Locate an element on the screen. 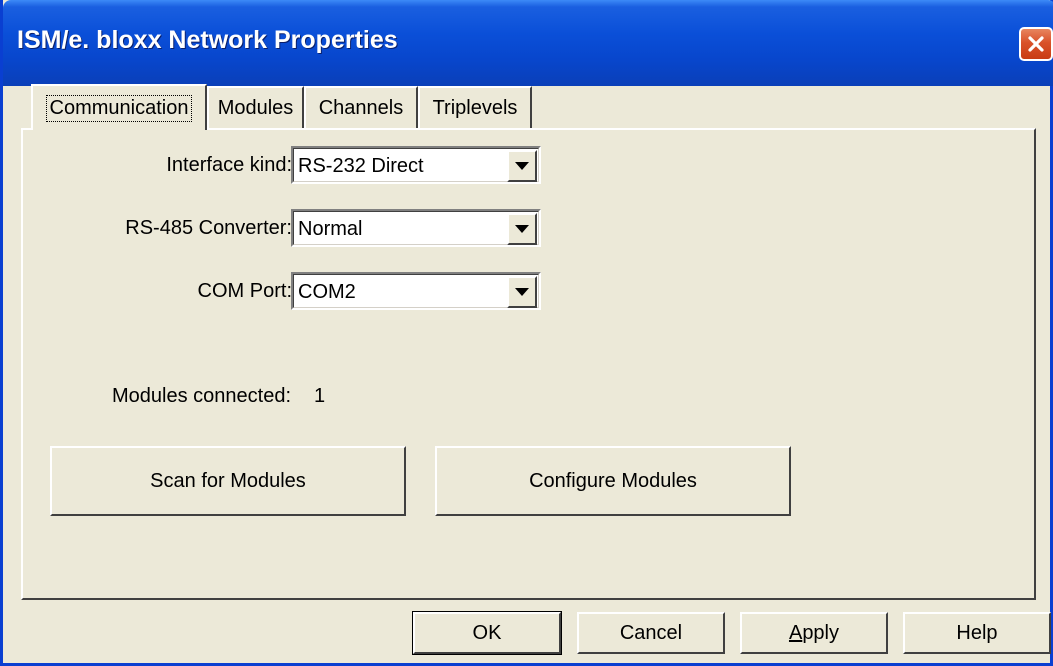 The width and height of the screenshot is (1053, 666). tab-triplevels-label: Triplevels is located at coordinates (475, 107).